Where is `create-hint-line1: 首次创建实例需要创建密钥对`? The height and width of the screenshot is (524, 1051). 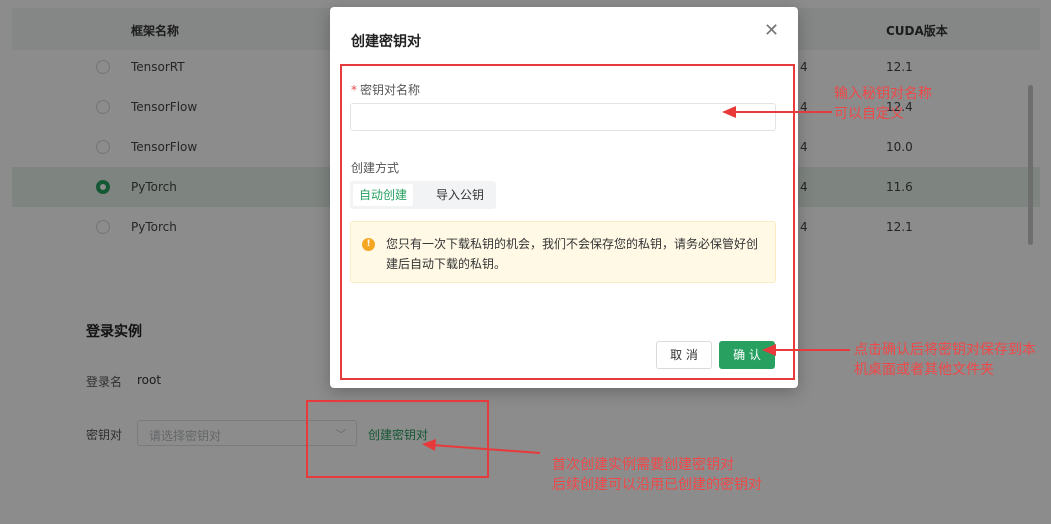
create-hint-line1: 首次创建实例需要创建密钥对 is located at coordinates (643, 465).